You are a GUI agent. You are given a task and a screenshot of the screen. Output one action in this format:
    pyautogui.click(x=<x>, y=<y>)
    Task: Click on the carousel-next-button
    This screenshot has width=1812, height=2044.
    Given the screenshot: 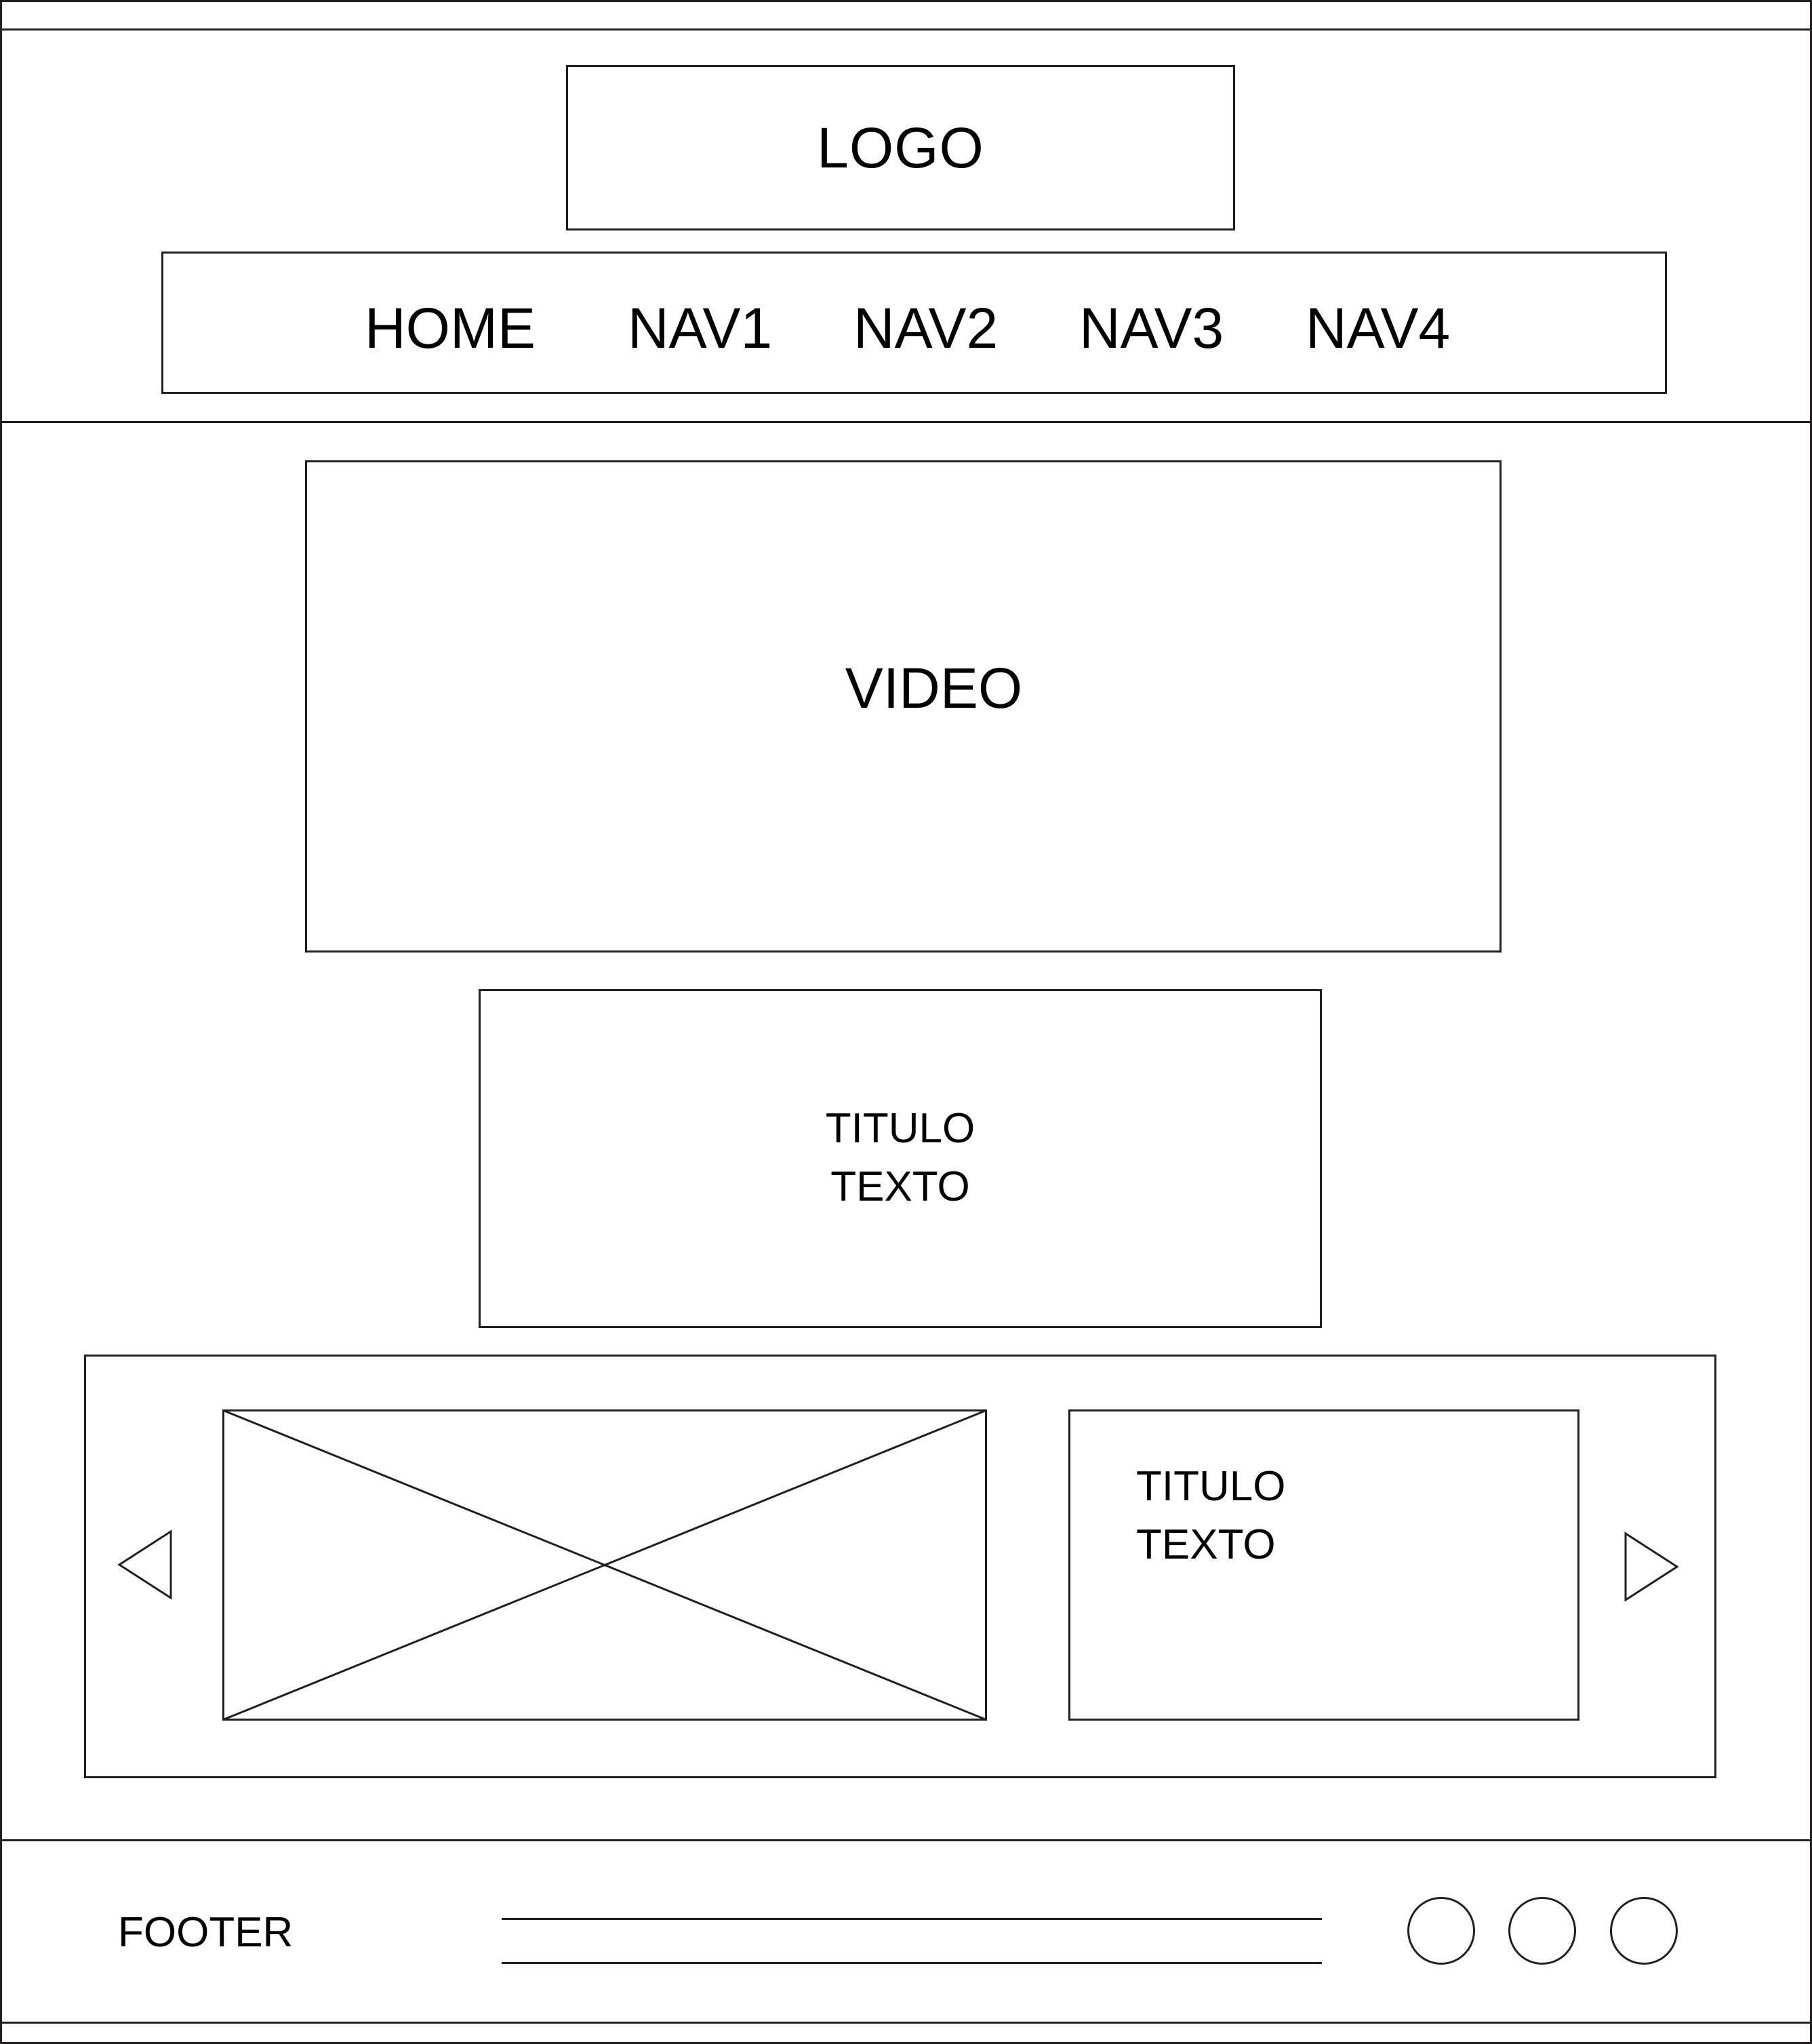 What is the action you would take?
    pyautogui.click(x=1651, y=1566)
    